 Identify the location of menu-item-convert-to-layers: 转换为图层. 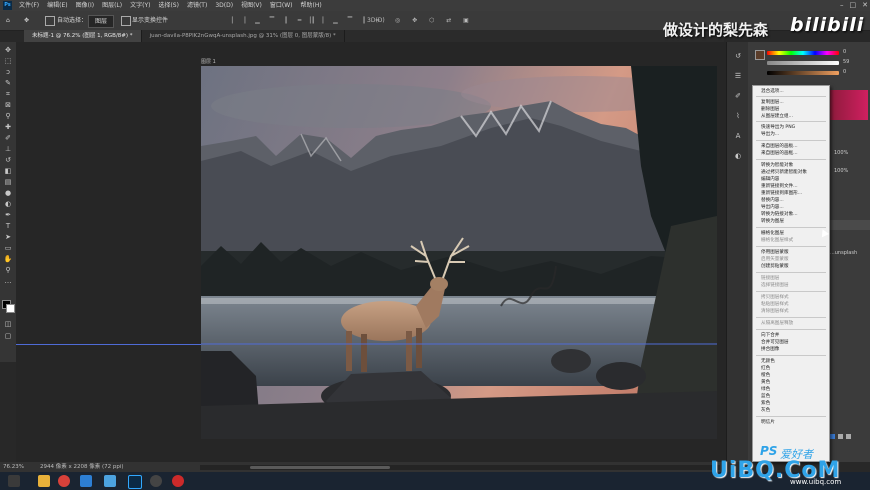
(772, 221).